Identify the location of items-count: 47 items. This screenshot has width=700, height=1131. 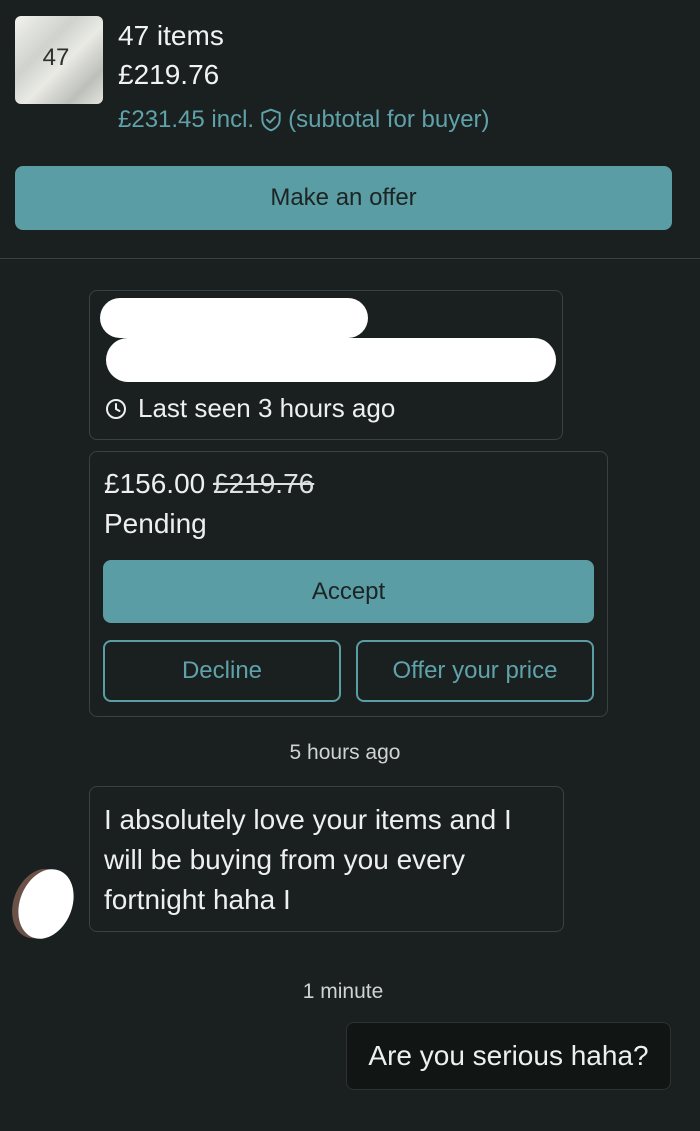
(171, 35).